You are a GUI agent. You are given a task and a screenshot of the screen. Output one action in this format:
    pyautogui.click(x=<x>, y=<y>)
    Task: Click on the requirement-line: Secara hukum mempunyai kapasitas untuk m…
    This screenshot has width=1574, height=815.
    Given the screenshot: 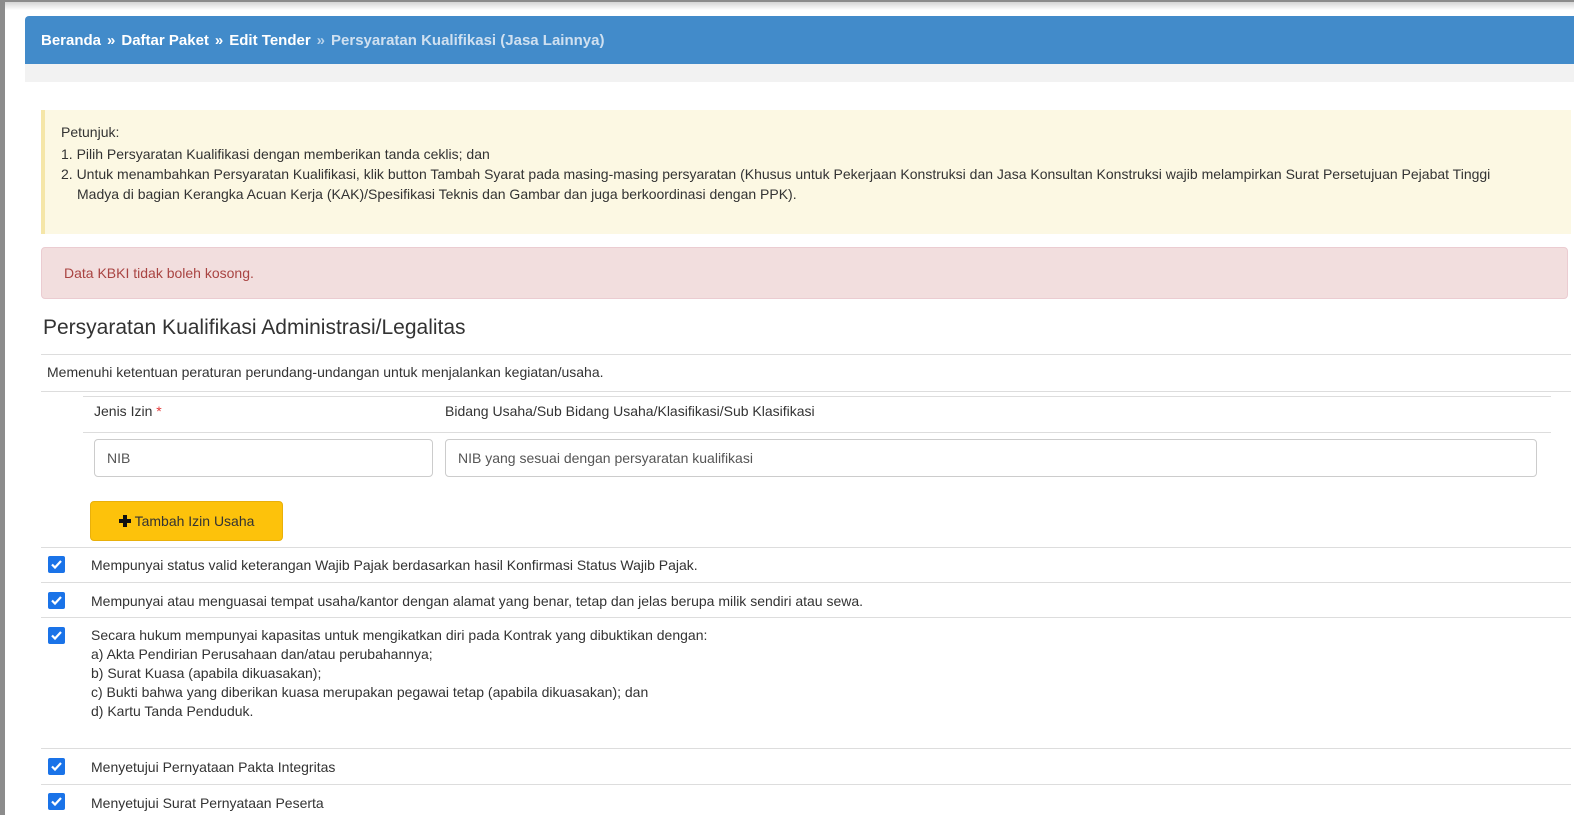 What is the action you would take?
    pyautogui.click(x=399, y=635)
    